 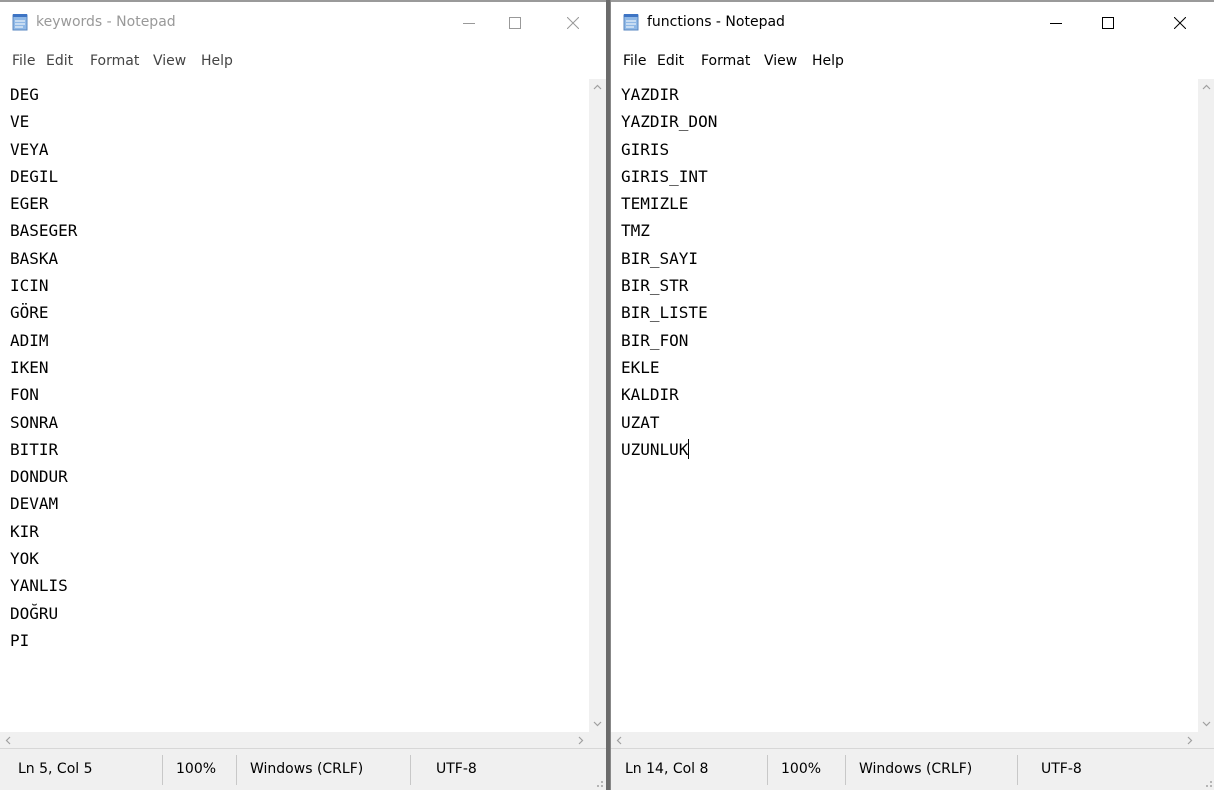 I want to click on line-text: DOĞRU, so click(x=34, y=613).